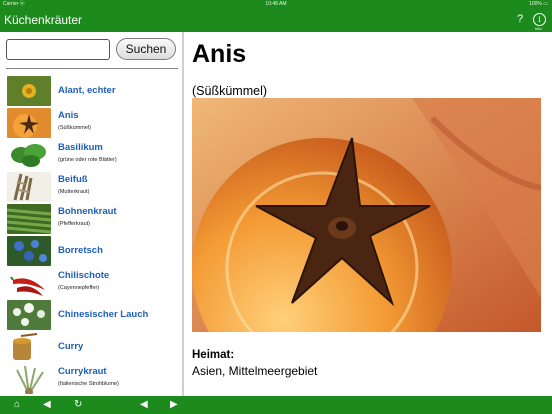  Describe the element at coordinates (230, 91) in the screenshot. I see `detail-subtitle: (Süßkümmel)` at that location.